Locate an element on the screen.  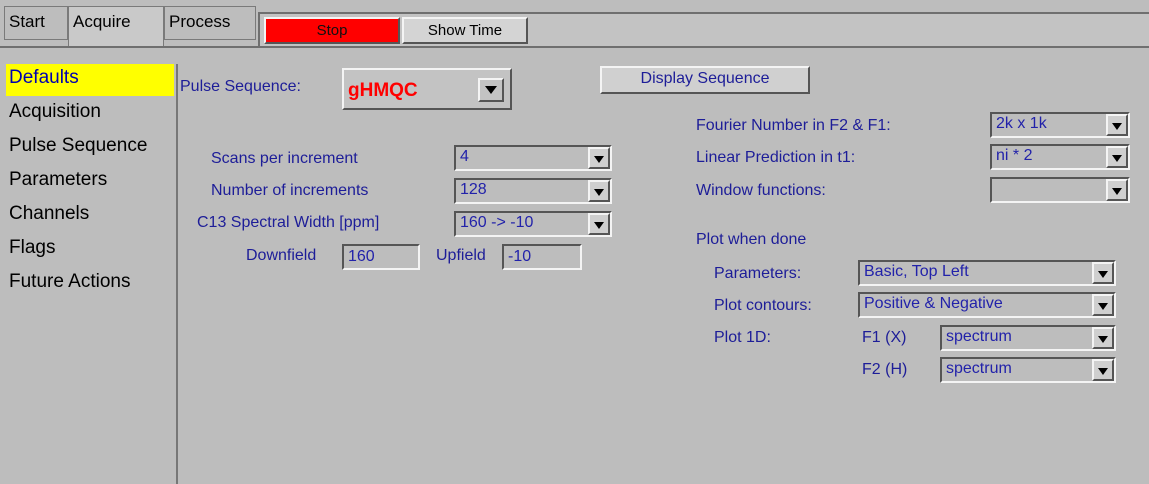
scans-value: 4 is located at coordinates (464, 156).